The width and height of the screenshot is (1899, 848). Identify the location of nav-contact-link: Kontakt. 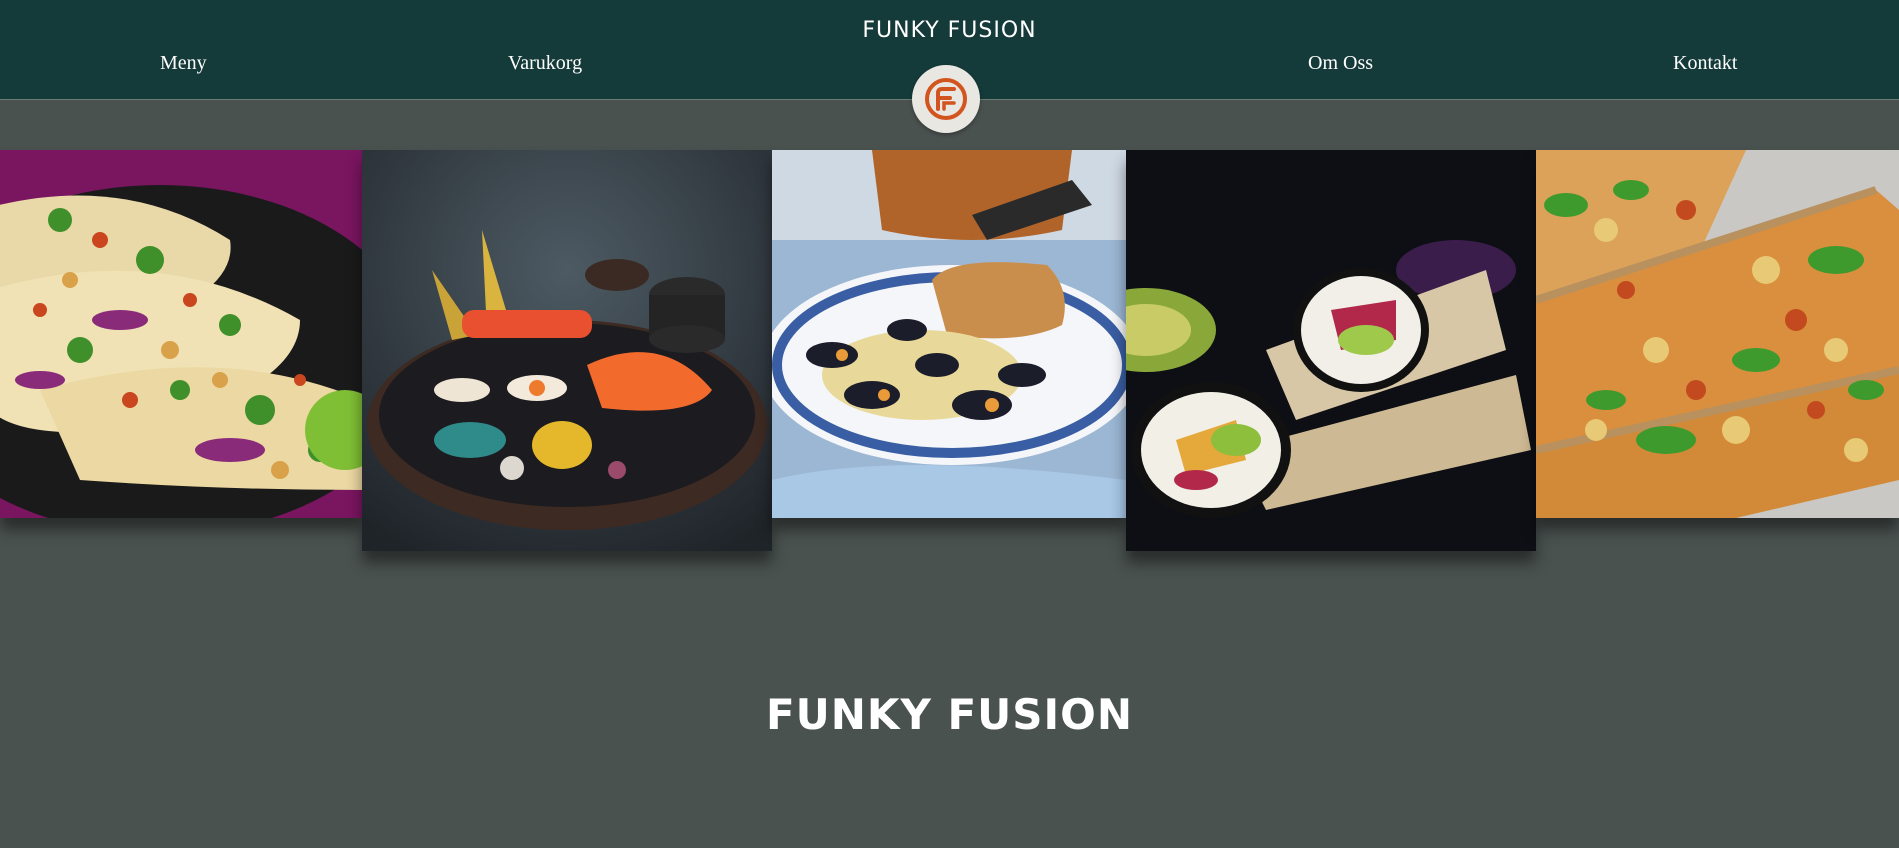
(1705, 63).